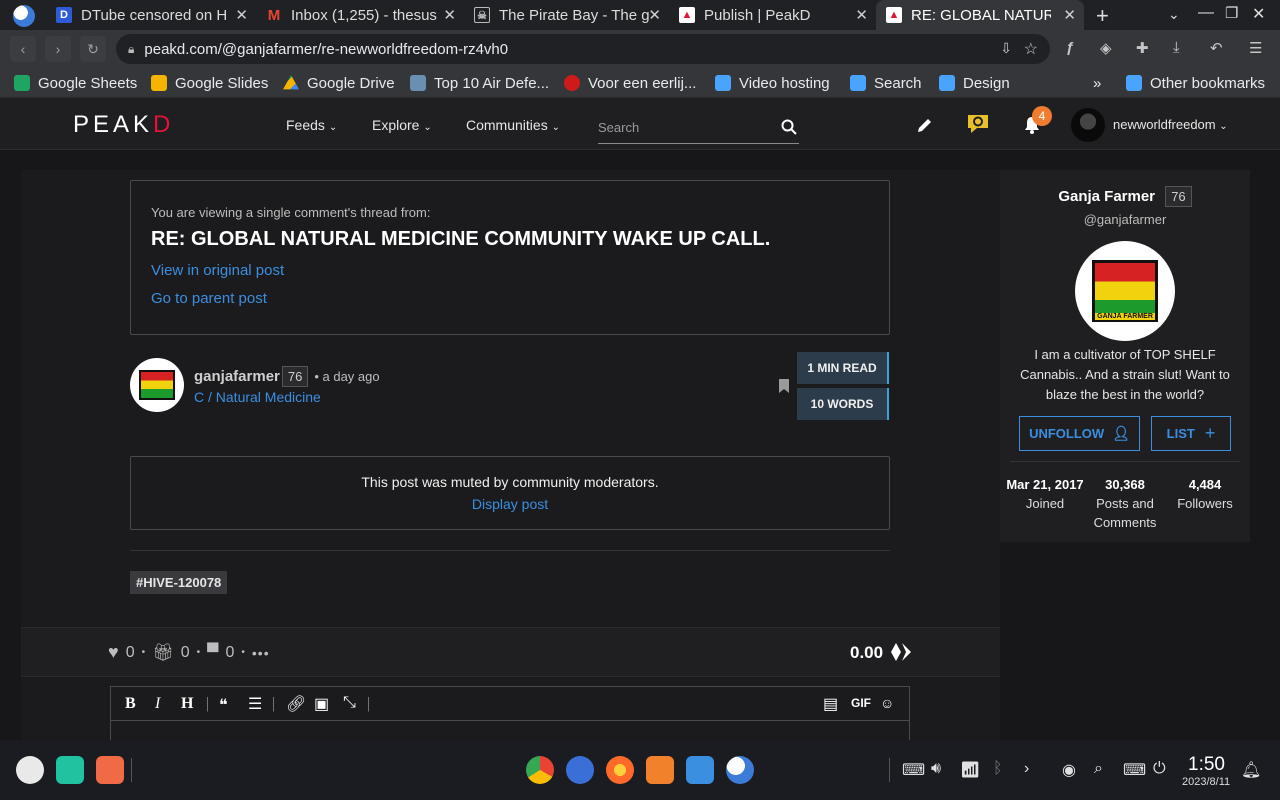 The width and height of the screenshot is (1280, 800). What do you see at coordinates (1079, 433) in the screenshot?
I see `unfollow-button: UNFOLLOW 👤︎` at bounding box center [1079, 433].